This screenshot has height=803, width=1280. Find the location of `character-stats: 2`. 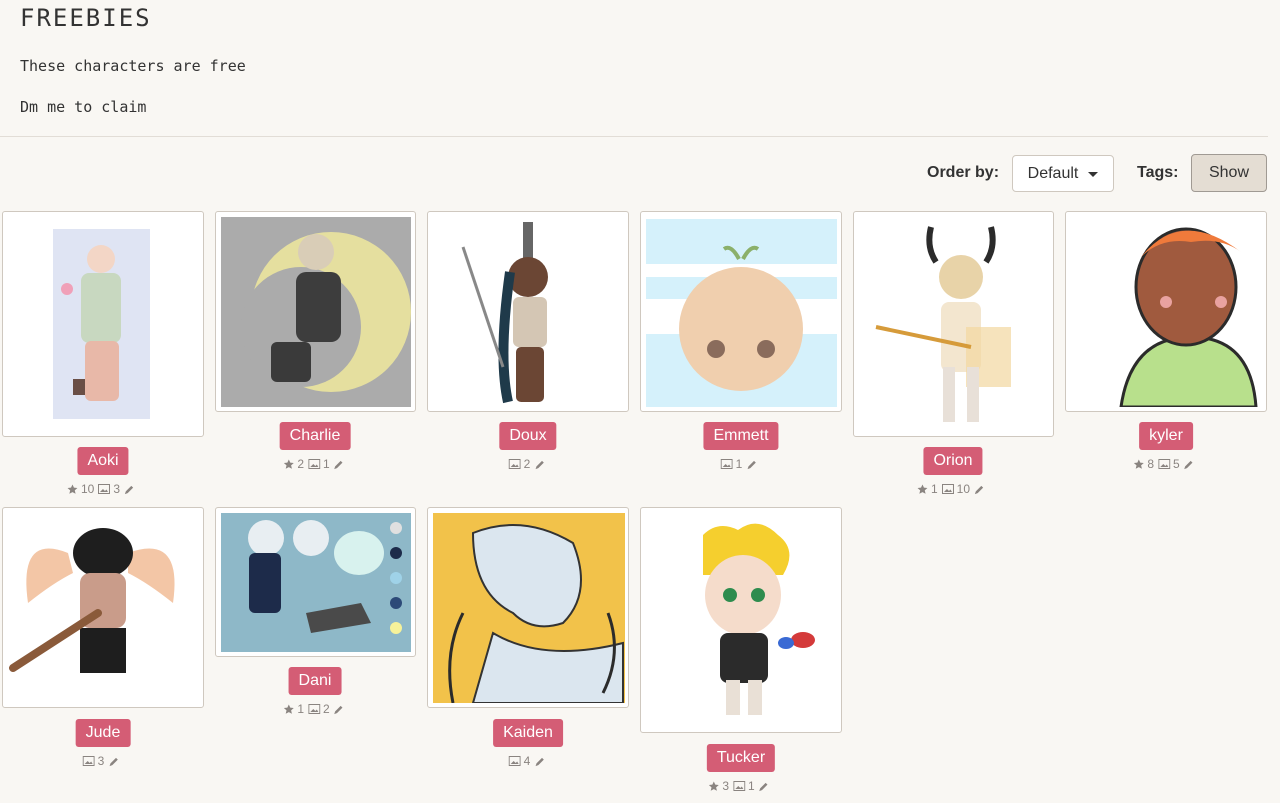

character-stats: 2 is located at coordinates (527, 464).